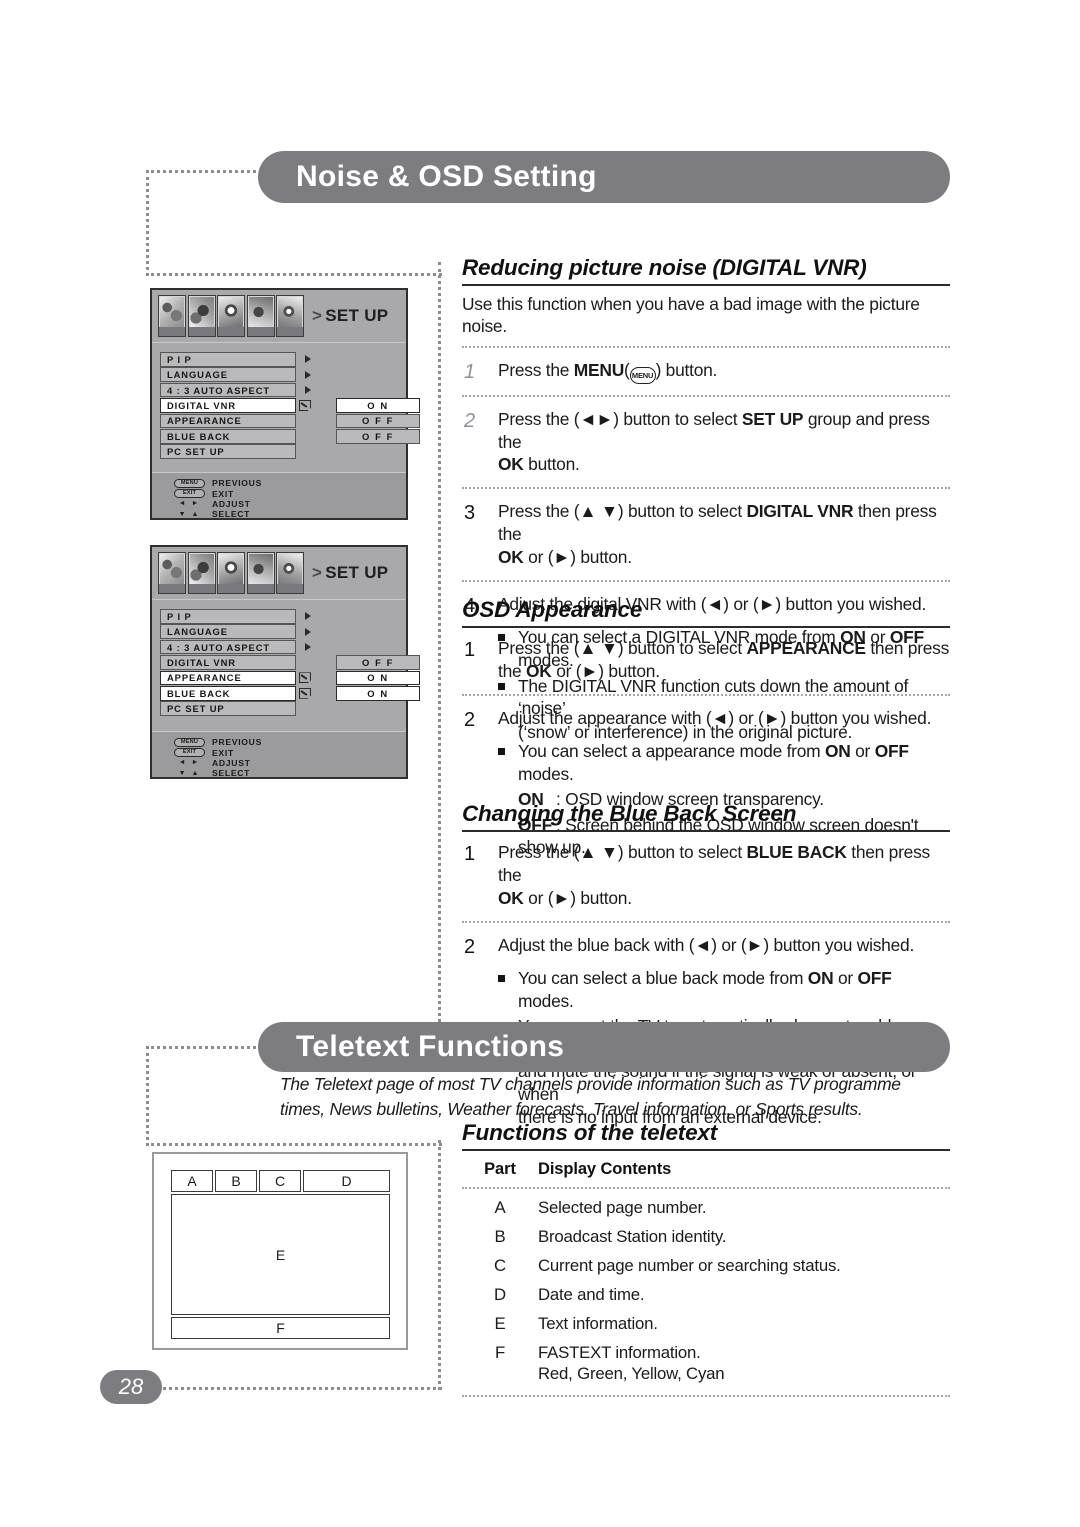 The width and height of the screenshot is (1080, 1527). Describe the element at coordinates (664, 267) in the screenshot. I see `subsection-title: Reducing picture noise (DIGITAL VNR)` at that location.